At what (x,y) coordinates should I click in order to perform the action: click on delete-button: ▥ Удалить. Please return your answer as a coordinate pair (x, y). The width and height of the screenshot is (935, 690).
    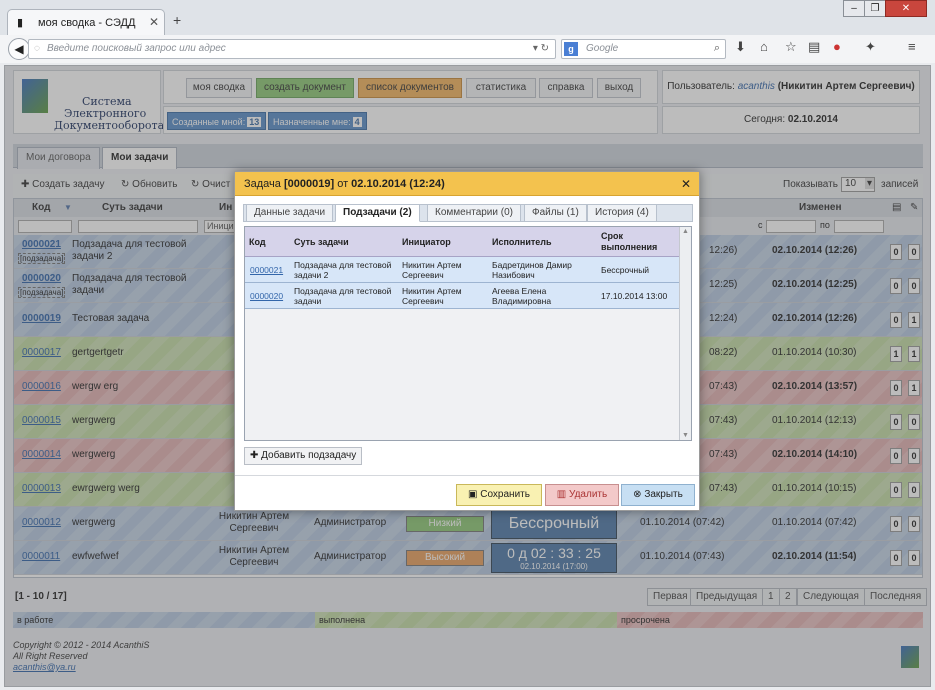
    Looking at the image, I should click on (582, 495).